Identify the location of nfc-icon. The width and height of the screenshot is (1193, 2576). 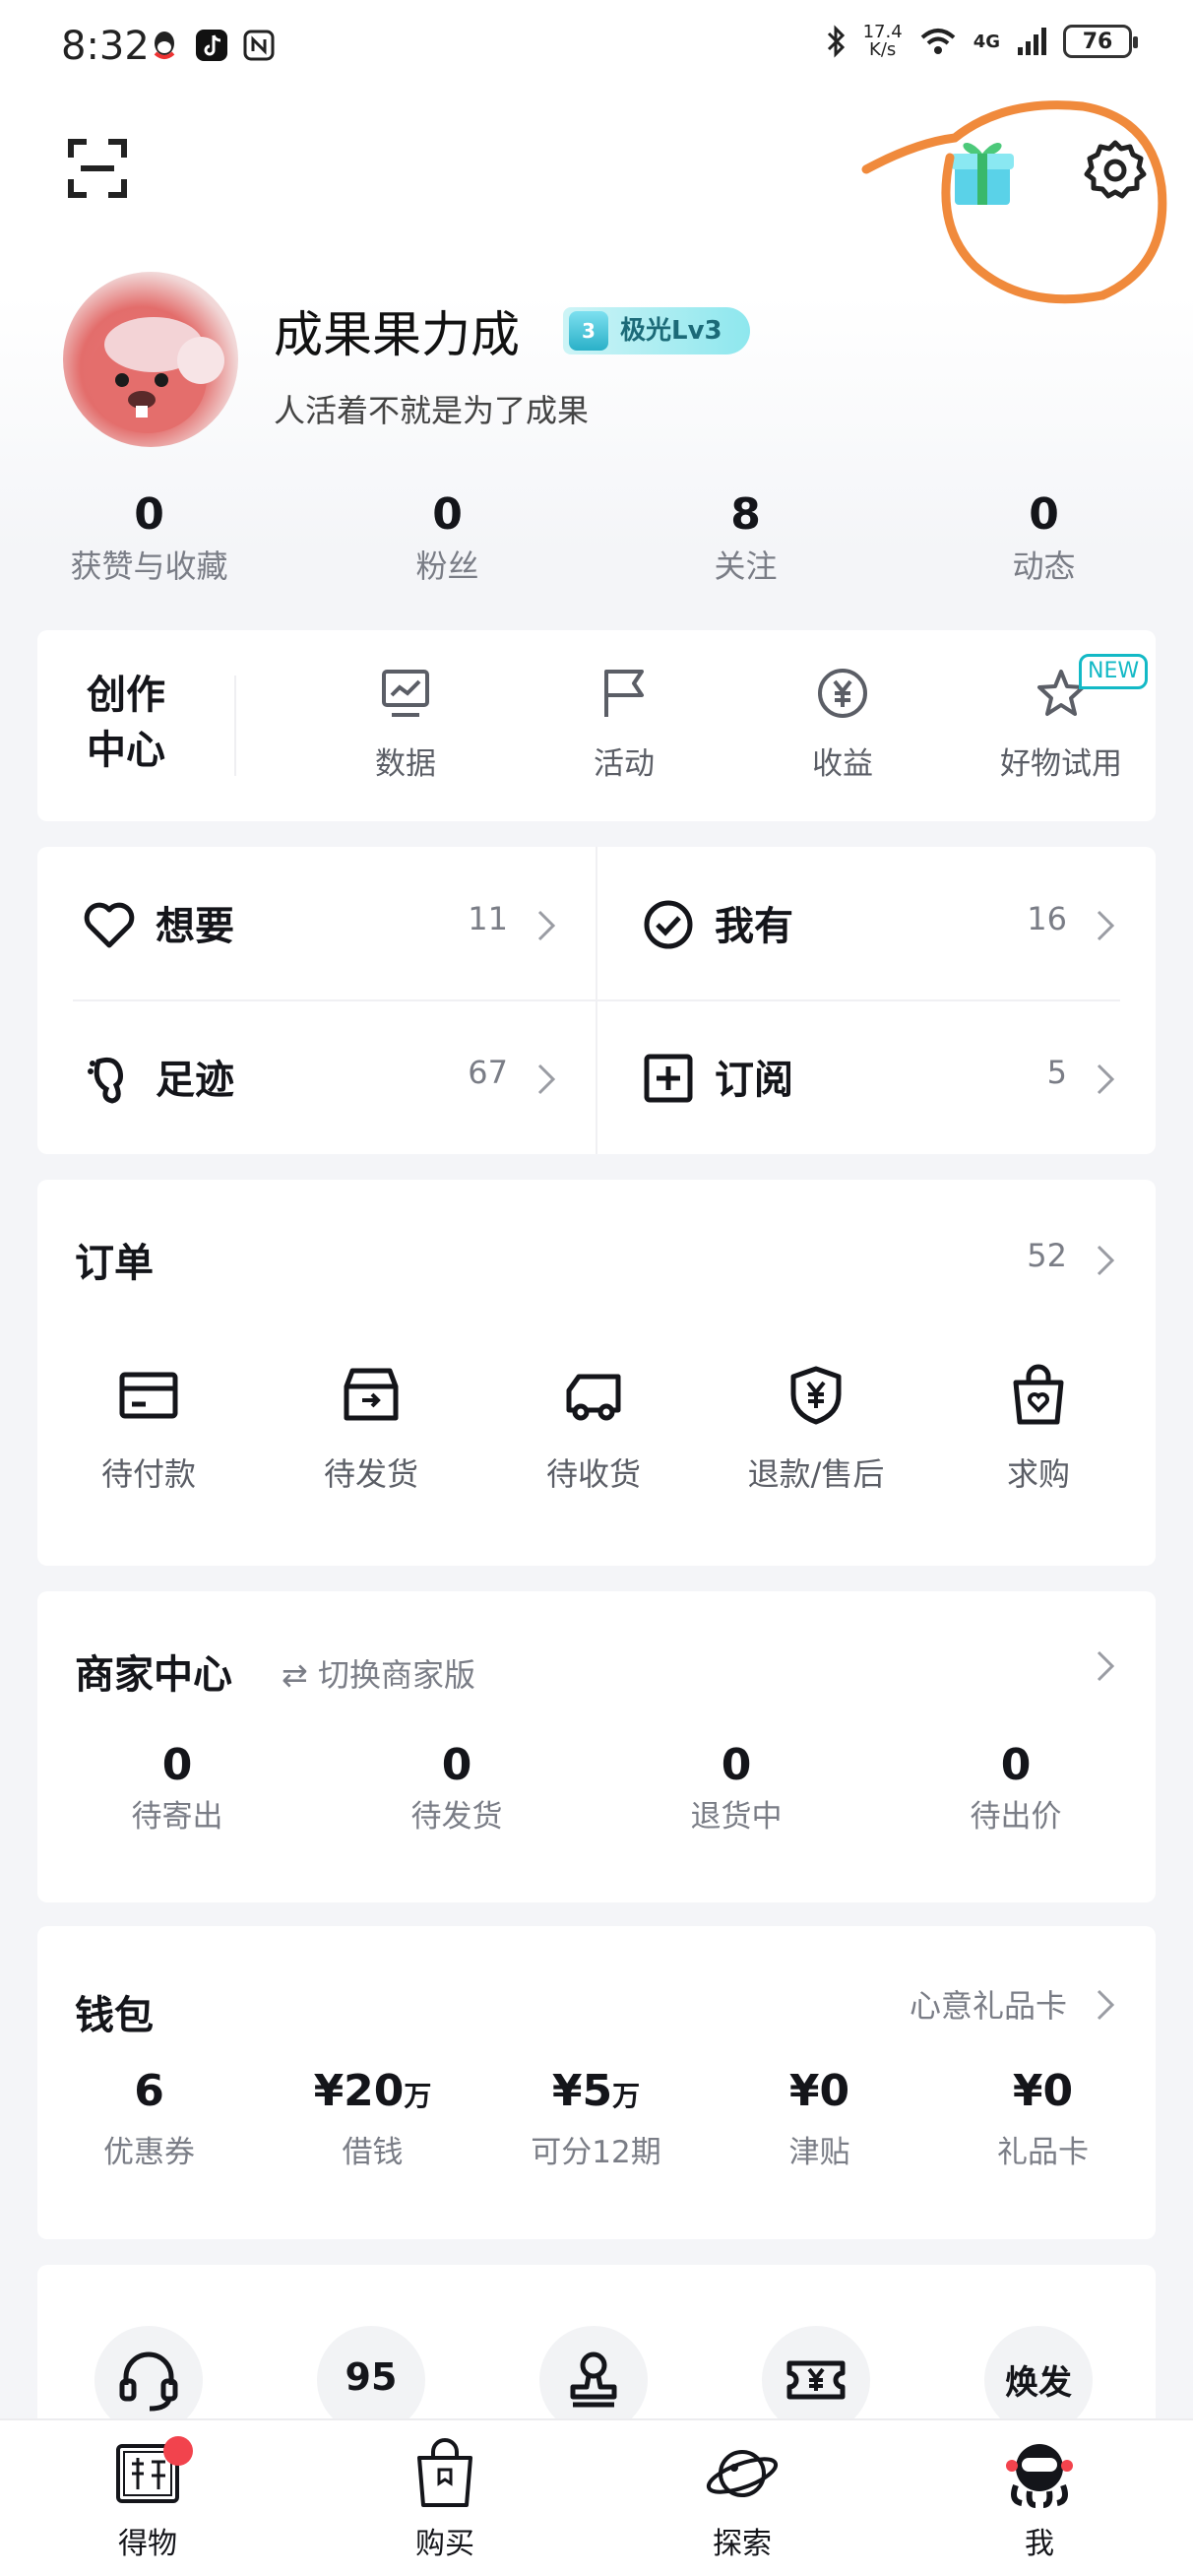
(259, 45).